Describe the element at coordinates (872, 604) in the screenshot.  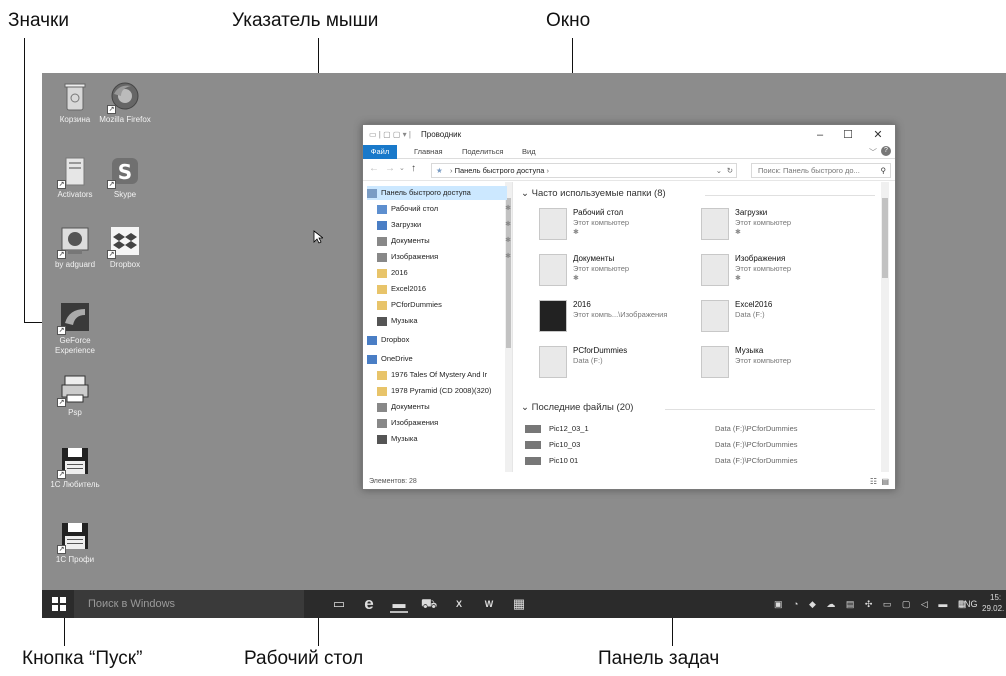
I see `tray-icons: ▣ ◔ ◆ ☁ ▤ ✣ ▭ ▢ ◁ ▬ ▦` at that location.